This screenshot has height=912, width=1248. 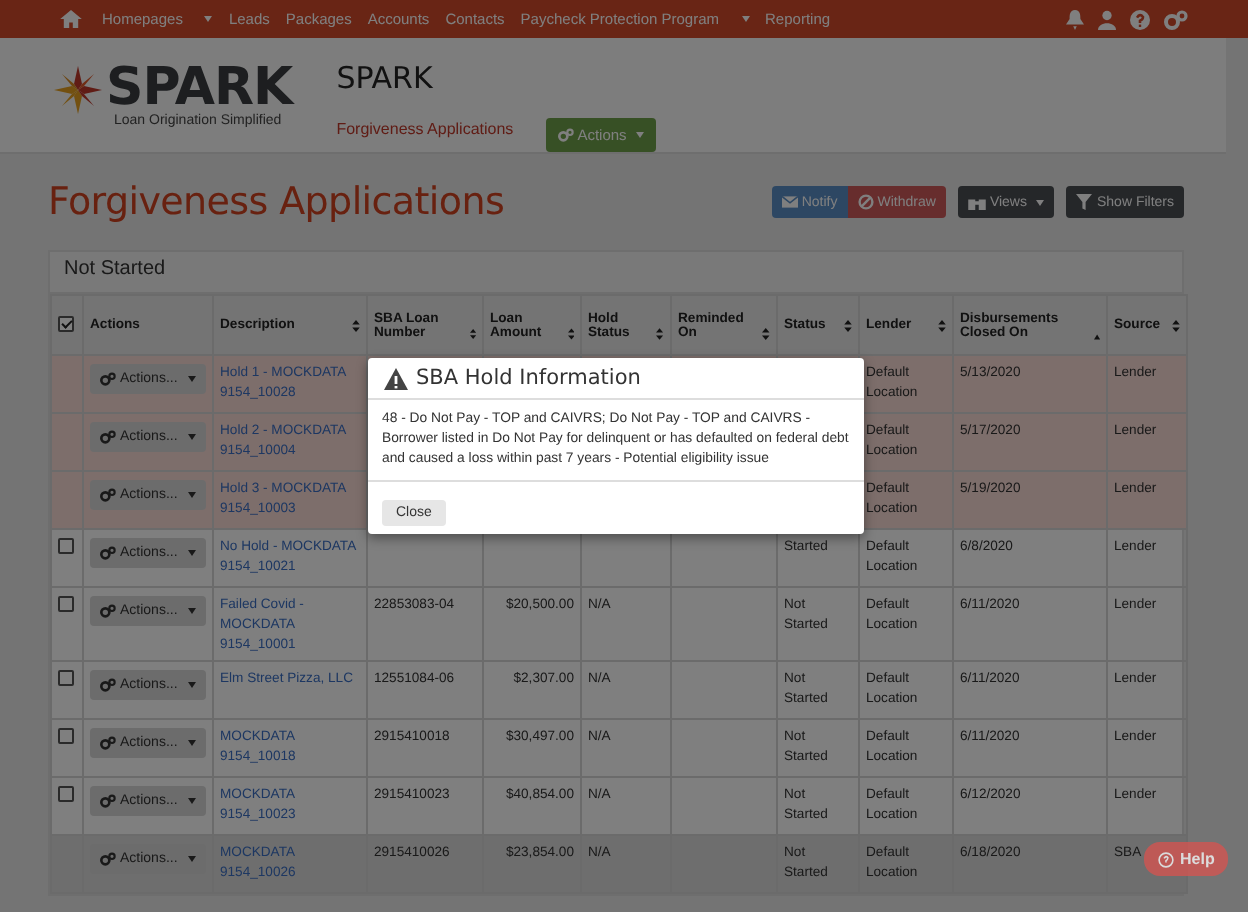 I want to click on user-icon, so click(x=1107, y=19).